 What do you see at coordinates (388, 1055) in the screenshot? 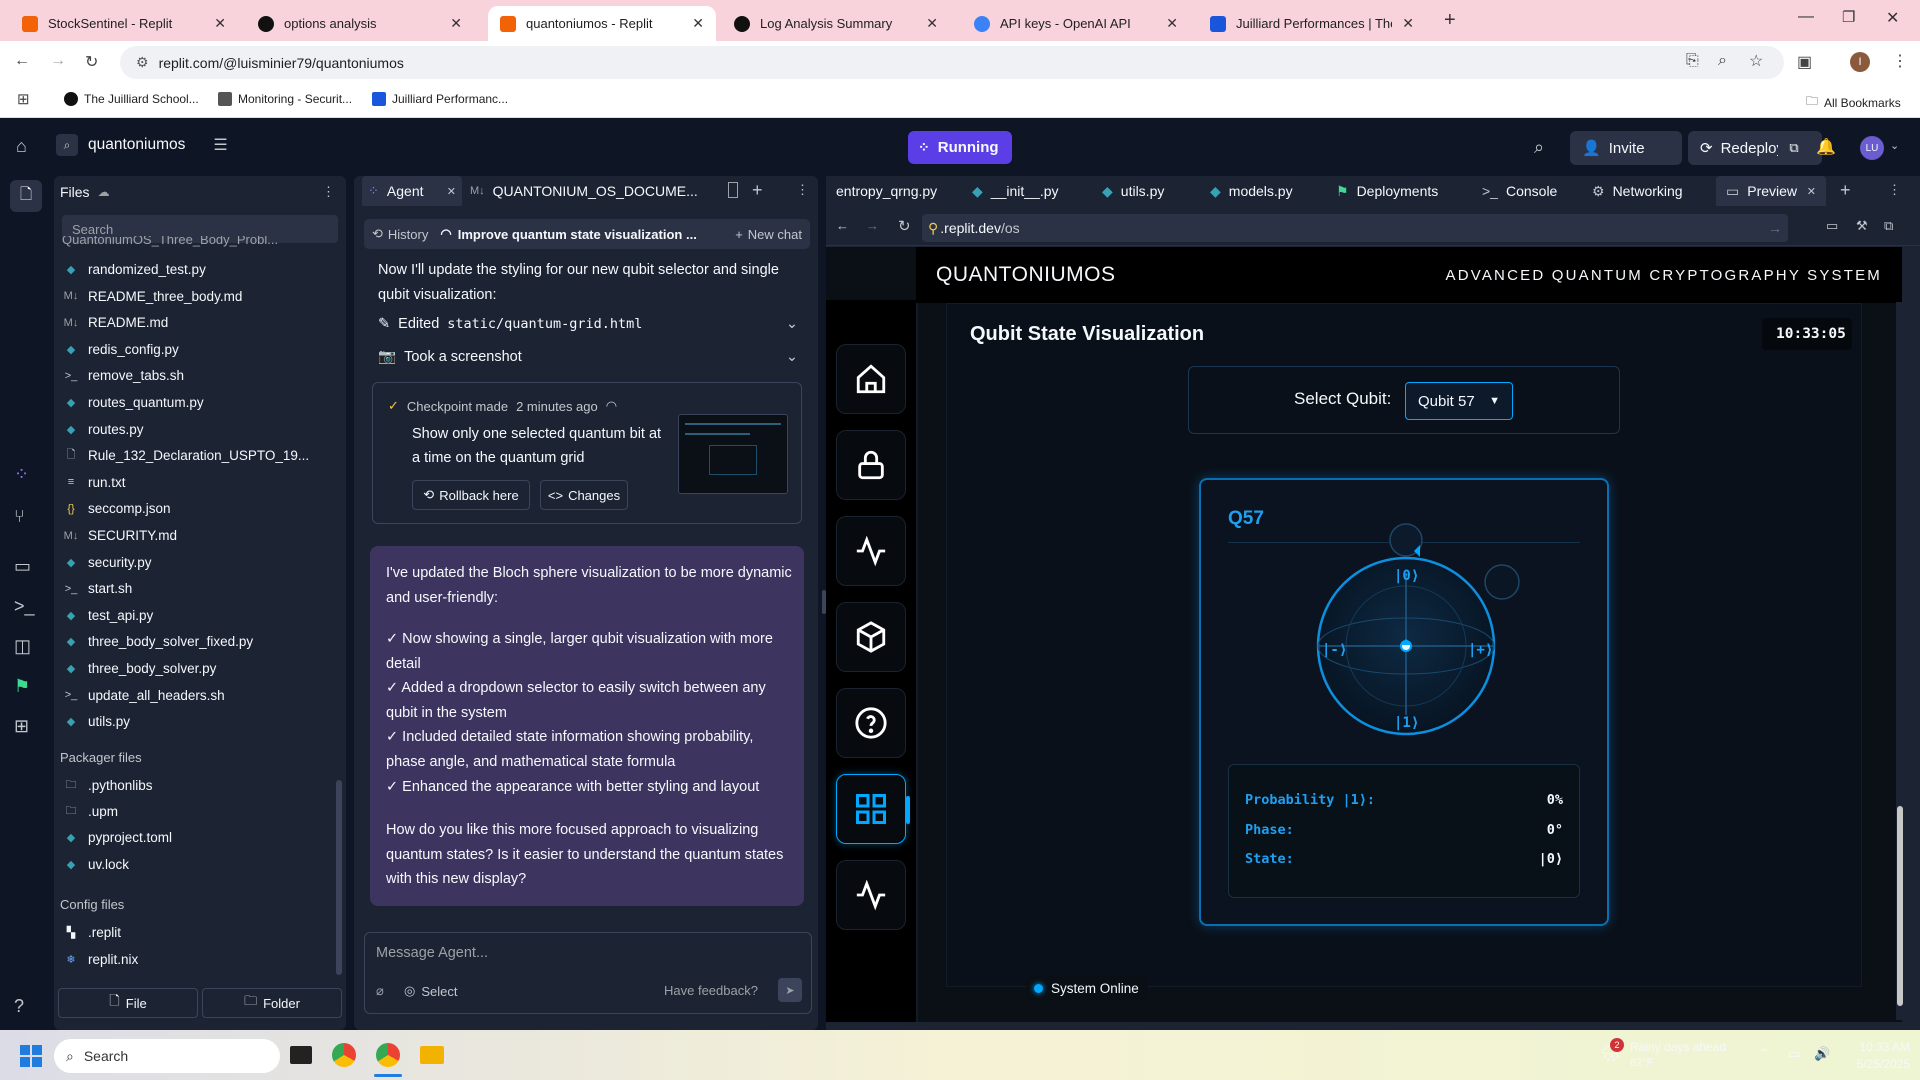
I see `chrome-profile-icon` at bounding box center [388, 1055].